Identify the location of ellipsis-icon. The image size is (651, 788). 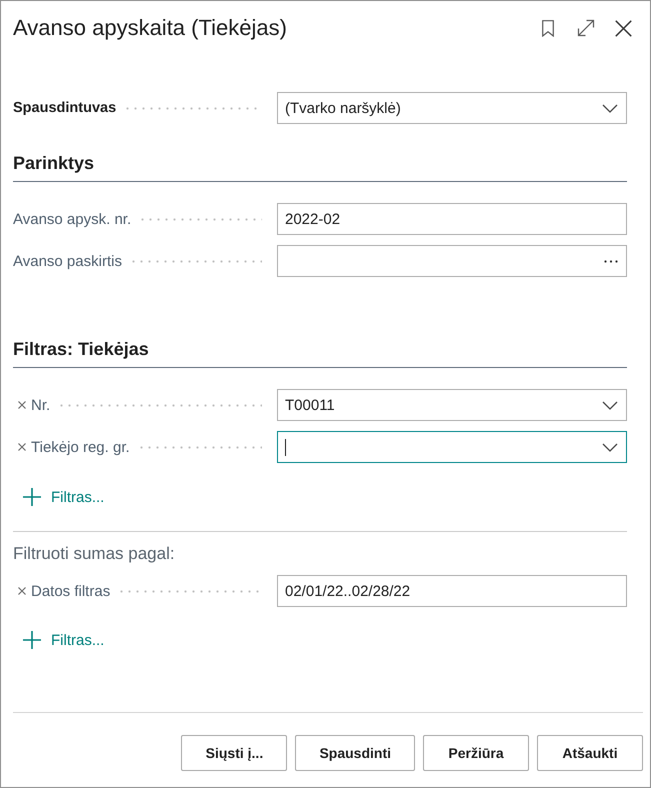
(611, 261).